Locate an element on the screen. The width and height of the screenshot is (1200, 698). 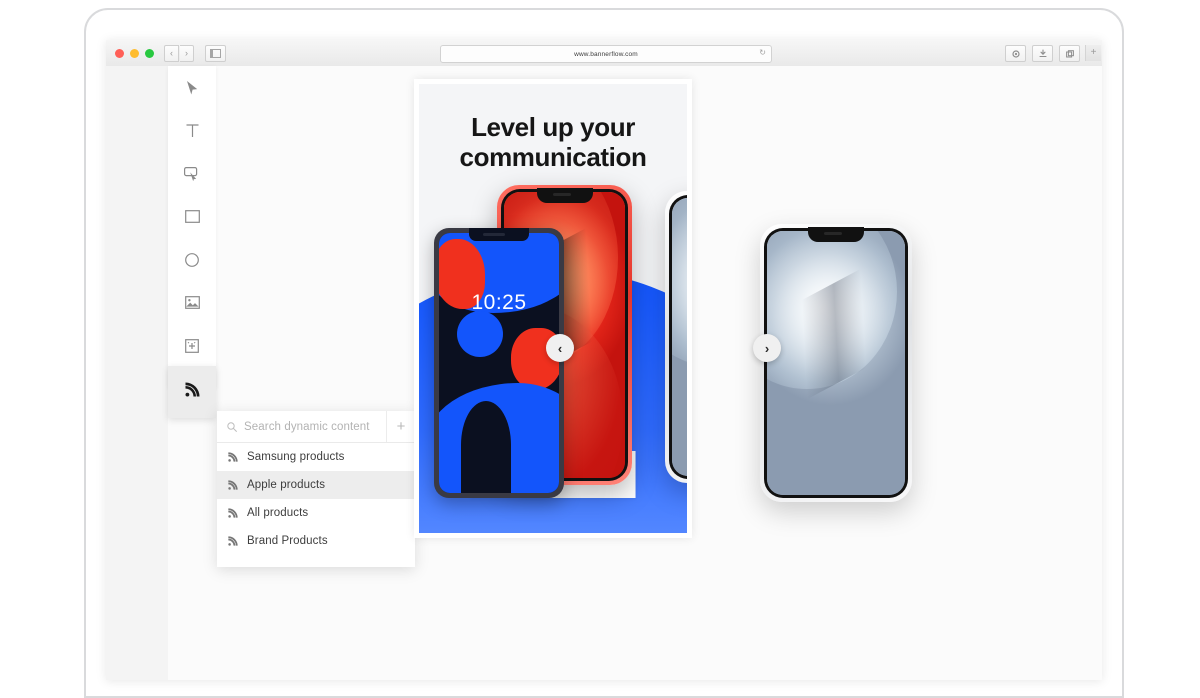
iphone-white-frame is located at coordinates (676, 337).